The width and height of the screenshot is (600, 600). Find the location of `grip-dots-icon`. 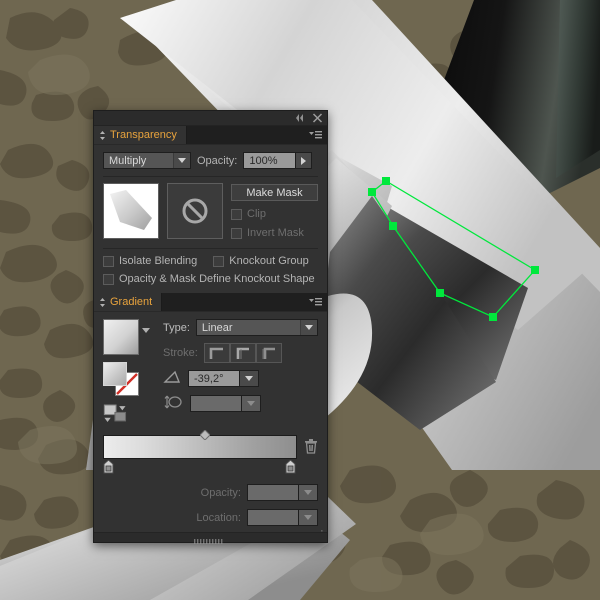

grip-dots-icon is located at coordinates (210, 539).